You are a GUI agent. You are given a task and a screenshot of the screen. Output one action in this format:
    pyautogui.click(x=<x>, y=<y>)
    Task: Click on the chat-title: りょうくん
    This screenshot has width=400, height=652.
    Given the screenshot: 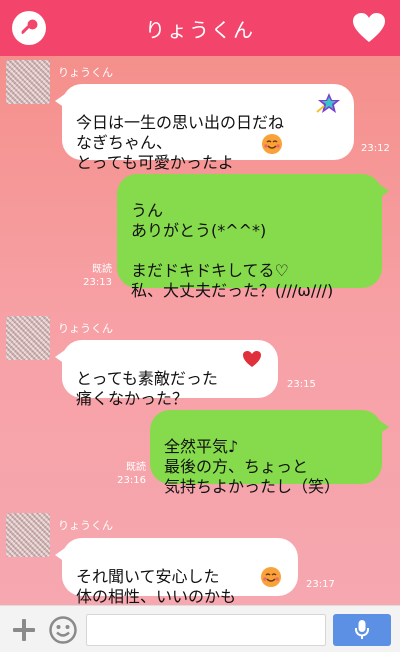 What is the action you would take?
    pyautogui.click(x=200, y=29)
    